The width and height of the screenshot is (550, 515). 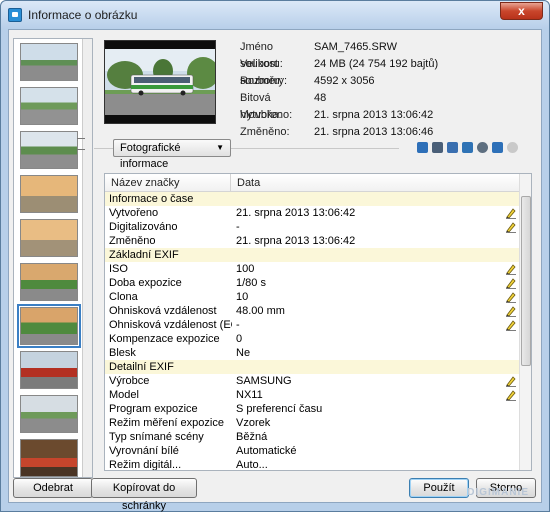 I want to click on table-row: Vyrovnání bílé Automatické, so click(x=318, y=451).